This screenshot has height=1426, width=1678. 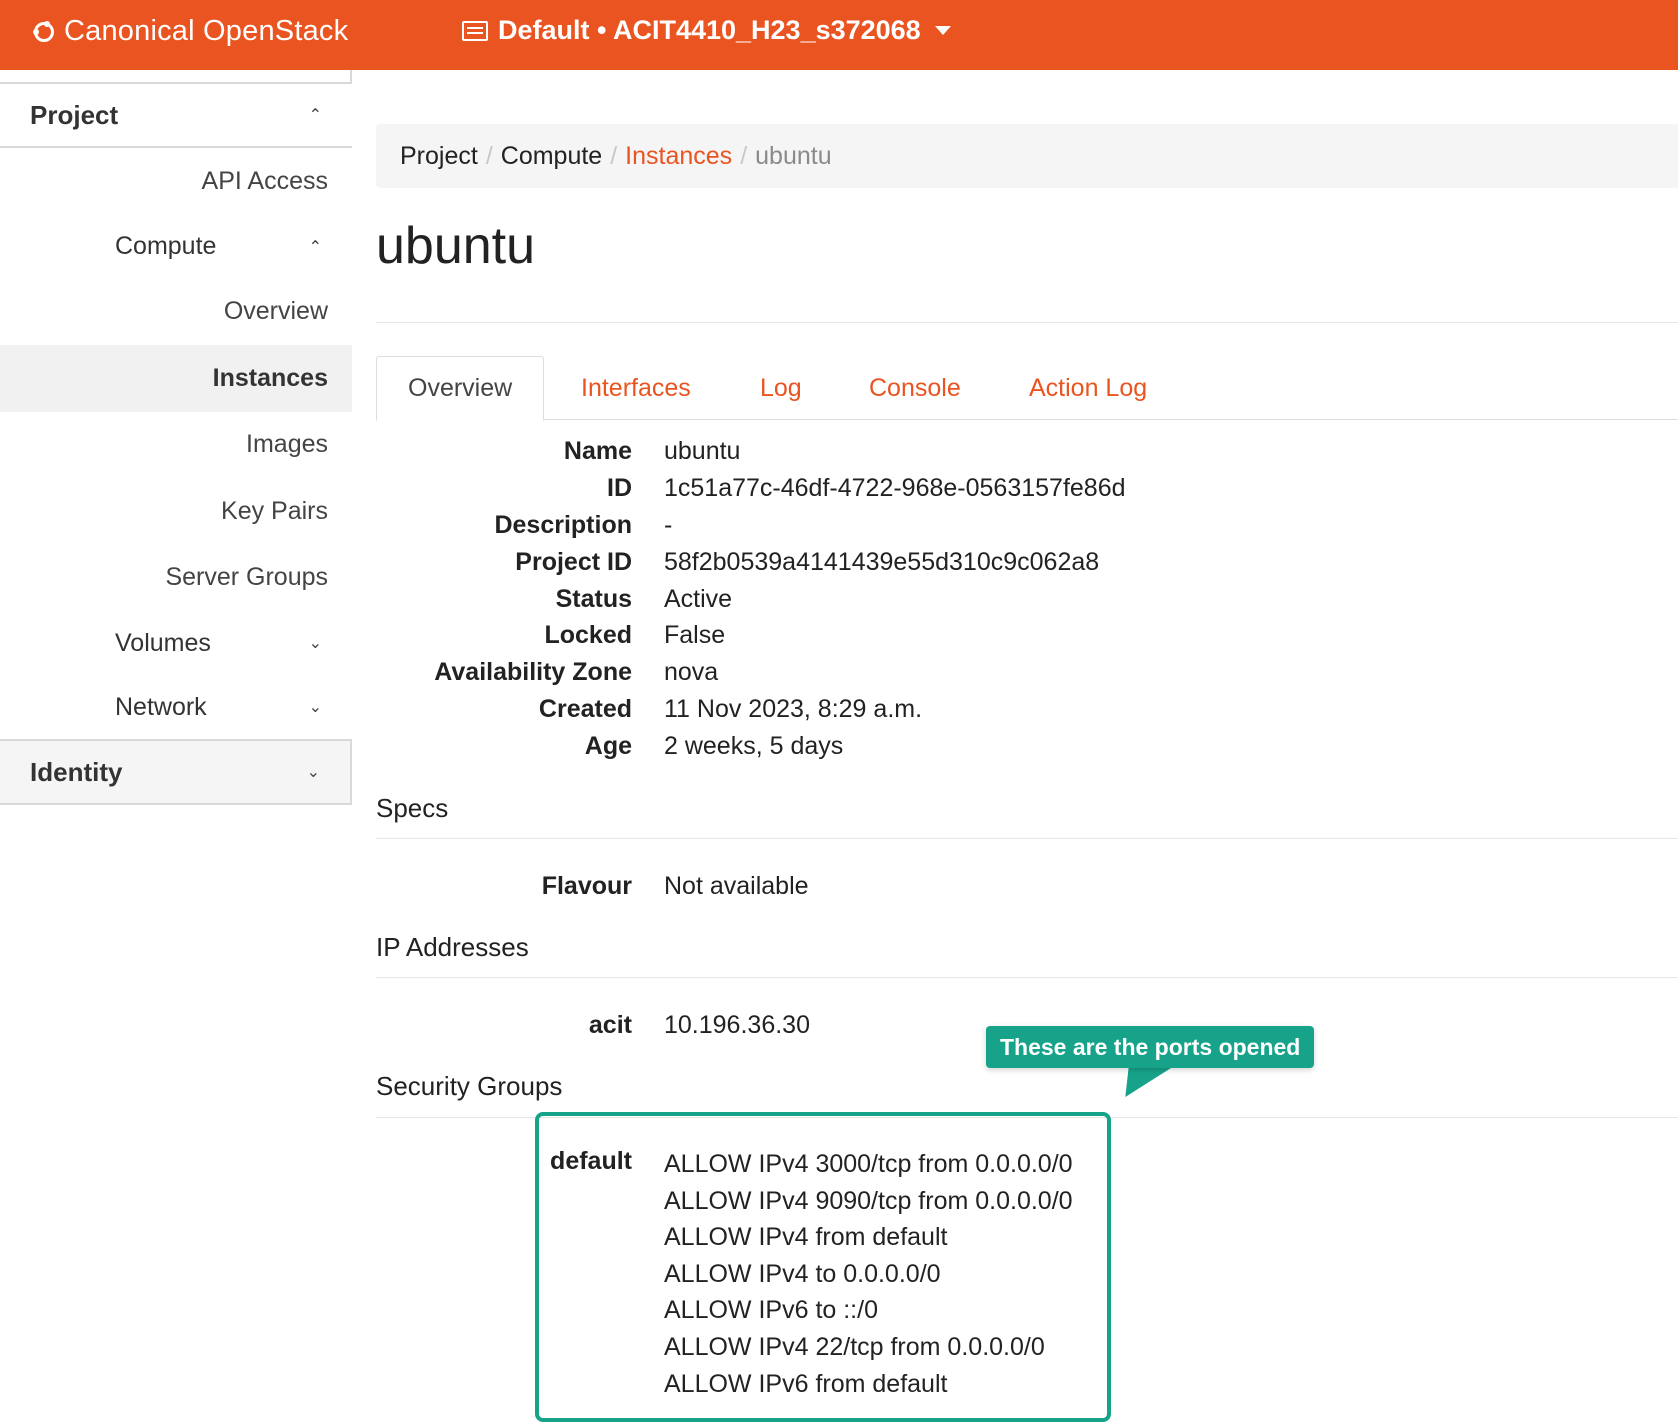 I want to click on callout-pointer, so click(x=1142, y=1082).